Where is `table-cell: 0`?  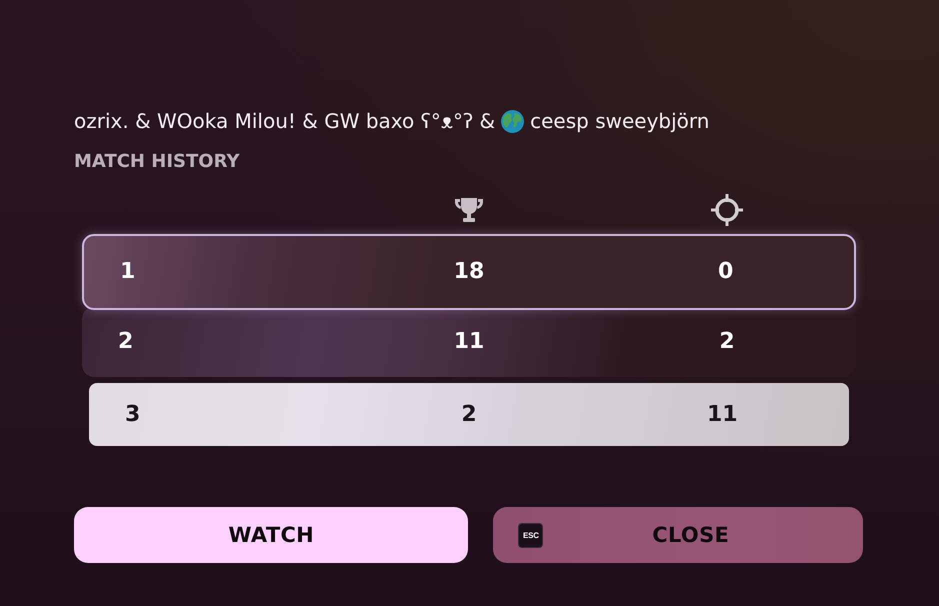 table-cell: 0 is located at coordinates (726, 272).